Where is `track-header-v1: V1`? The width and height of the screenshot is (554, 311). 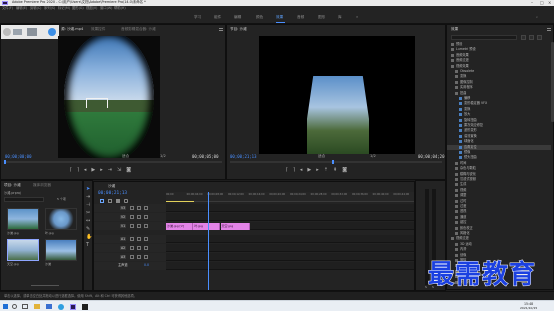 track-header-v1: V1 is located at coordinates (130, 226).